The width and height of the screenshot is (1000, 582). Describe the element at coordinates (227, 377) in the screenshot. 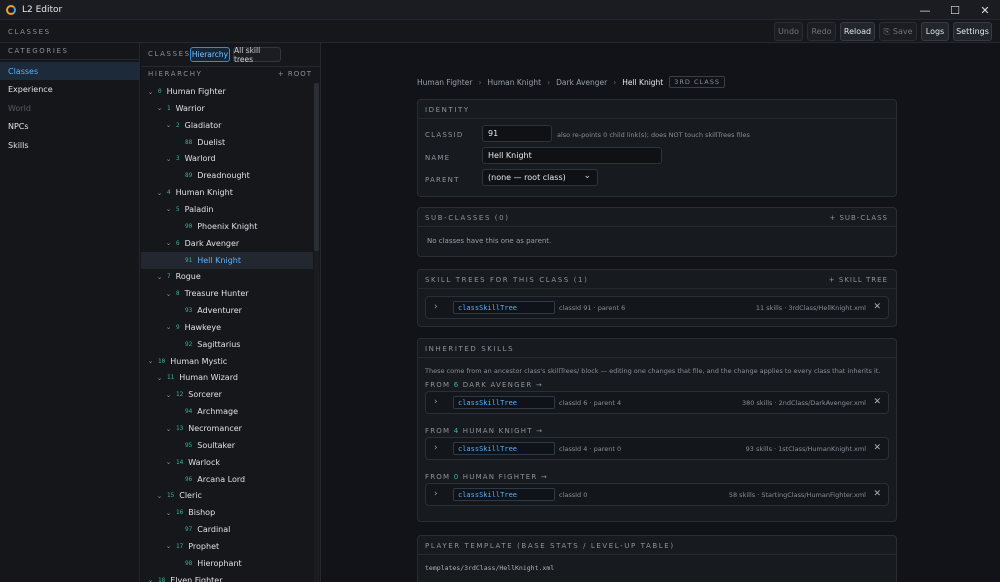

I see `tree-node: ⌄ 11 Human Wizard` at that location.